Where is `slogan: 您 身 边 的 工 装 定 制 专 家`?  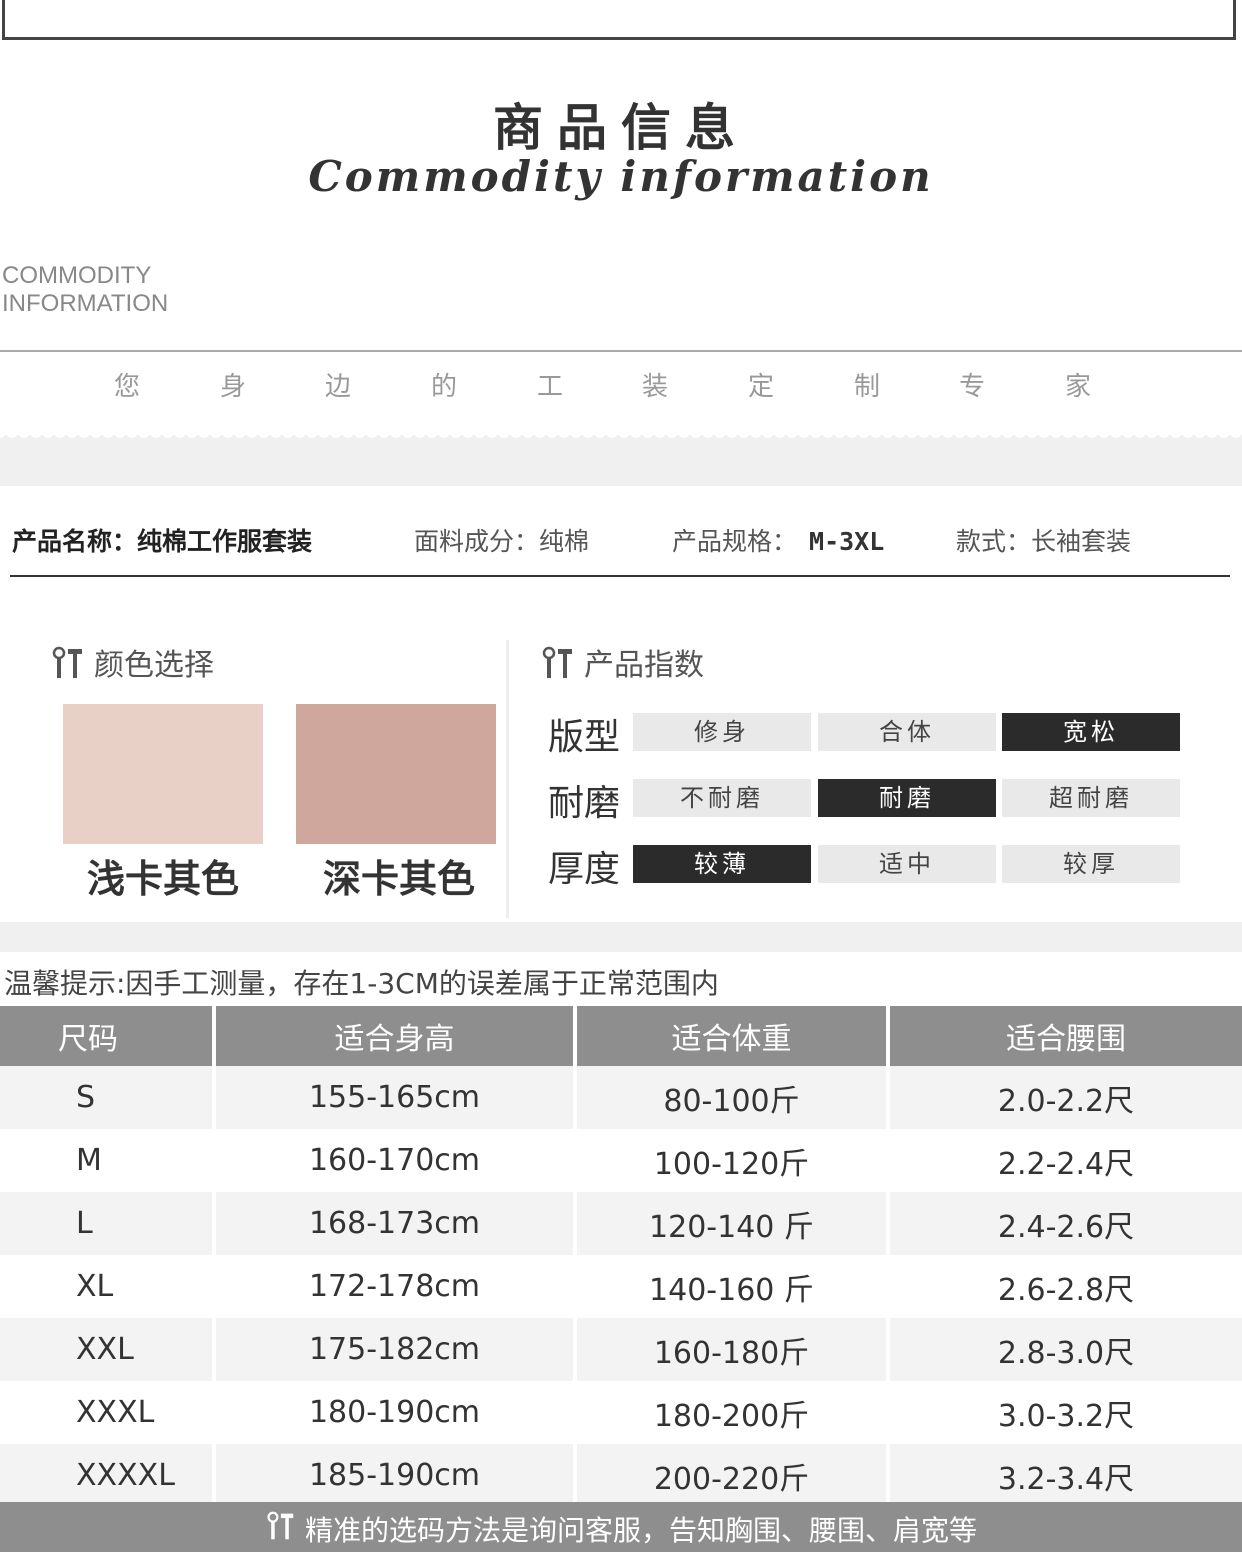 slogan: 您 身 边 的 工 装 定 制 专 家 is located at coordinates (621, 384).